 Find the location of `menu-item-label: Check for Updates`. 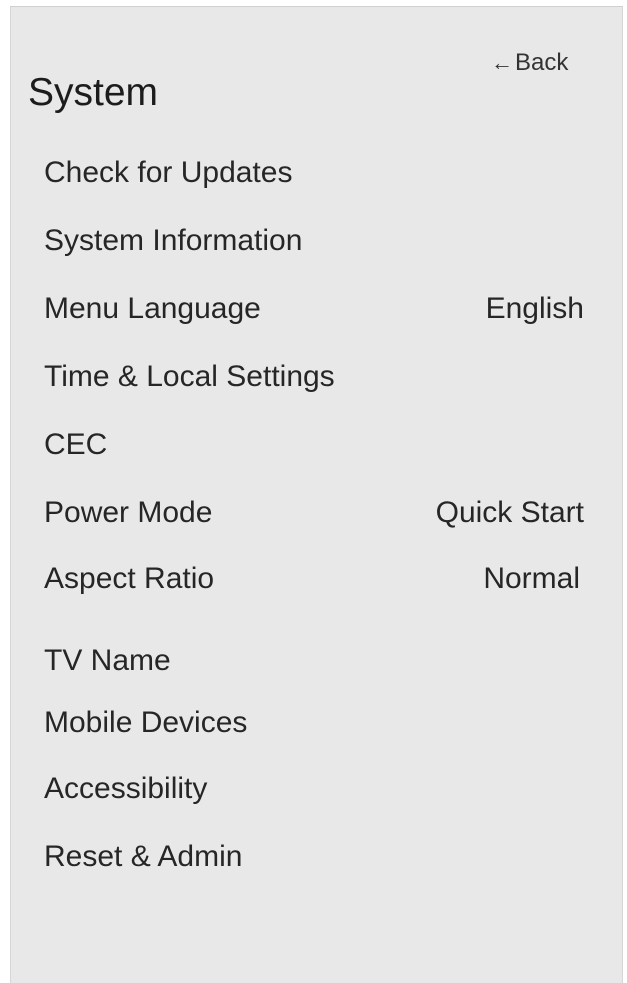

menu-item-label: Check for Updates is located at coordinates (168, 172).